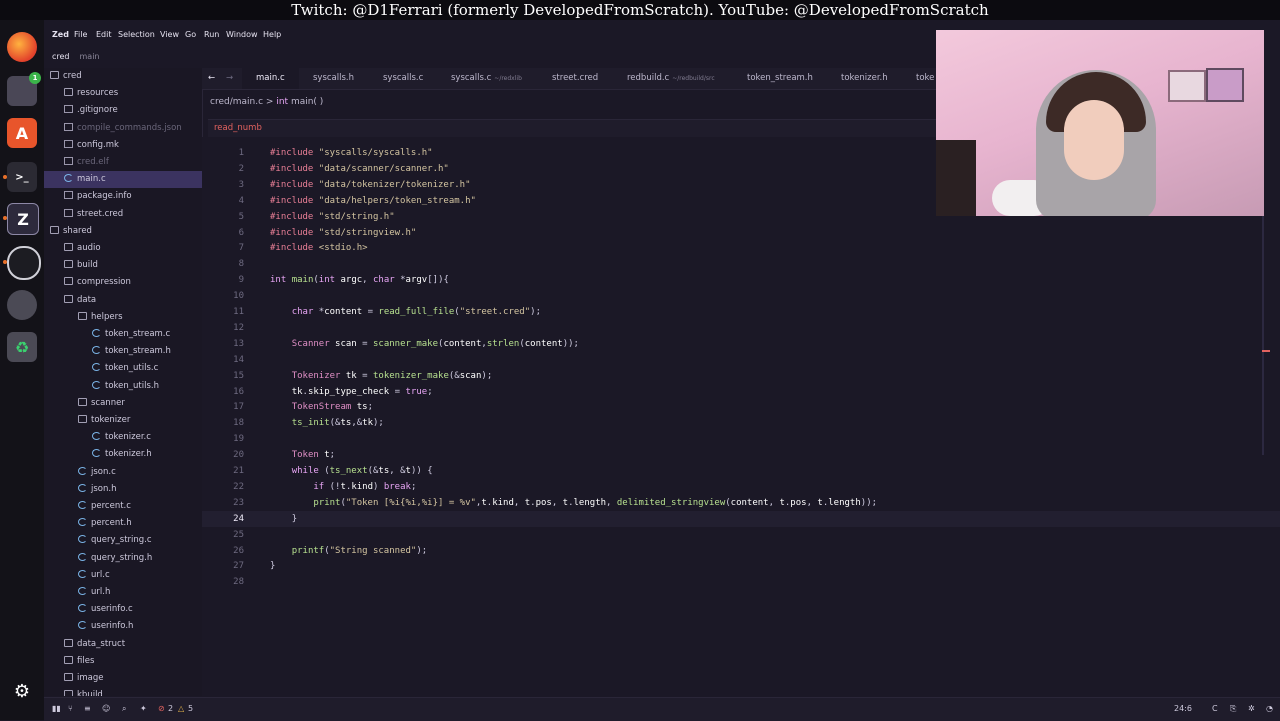 The image size is (1280, 721). I want to click on tree-item: shared, so click(123, 231).